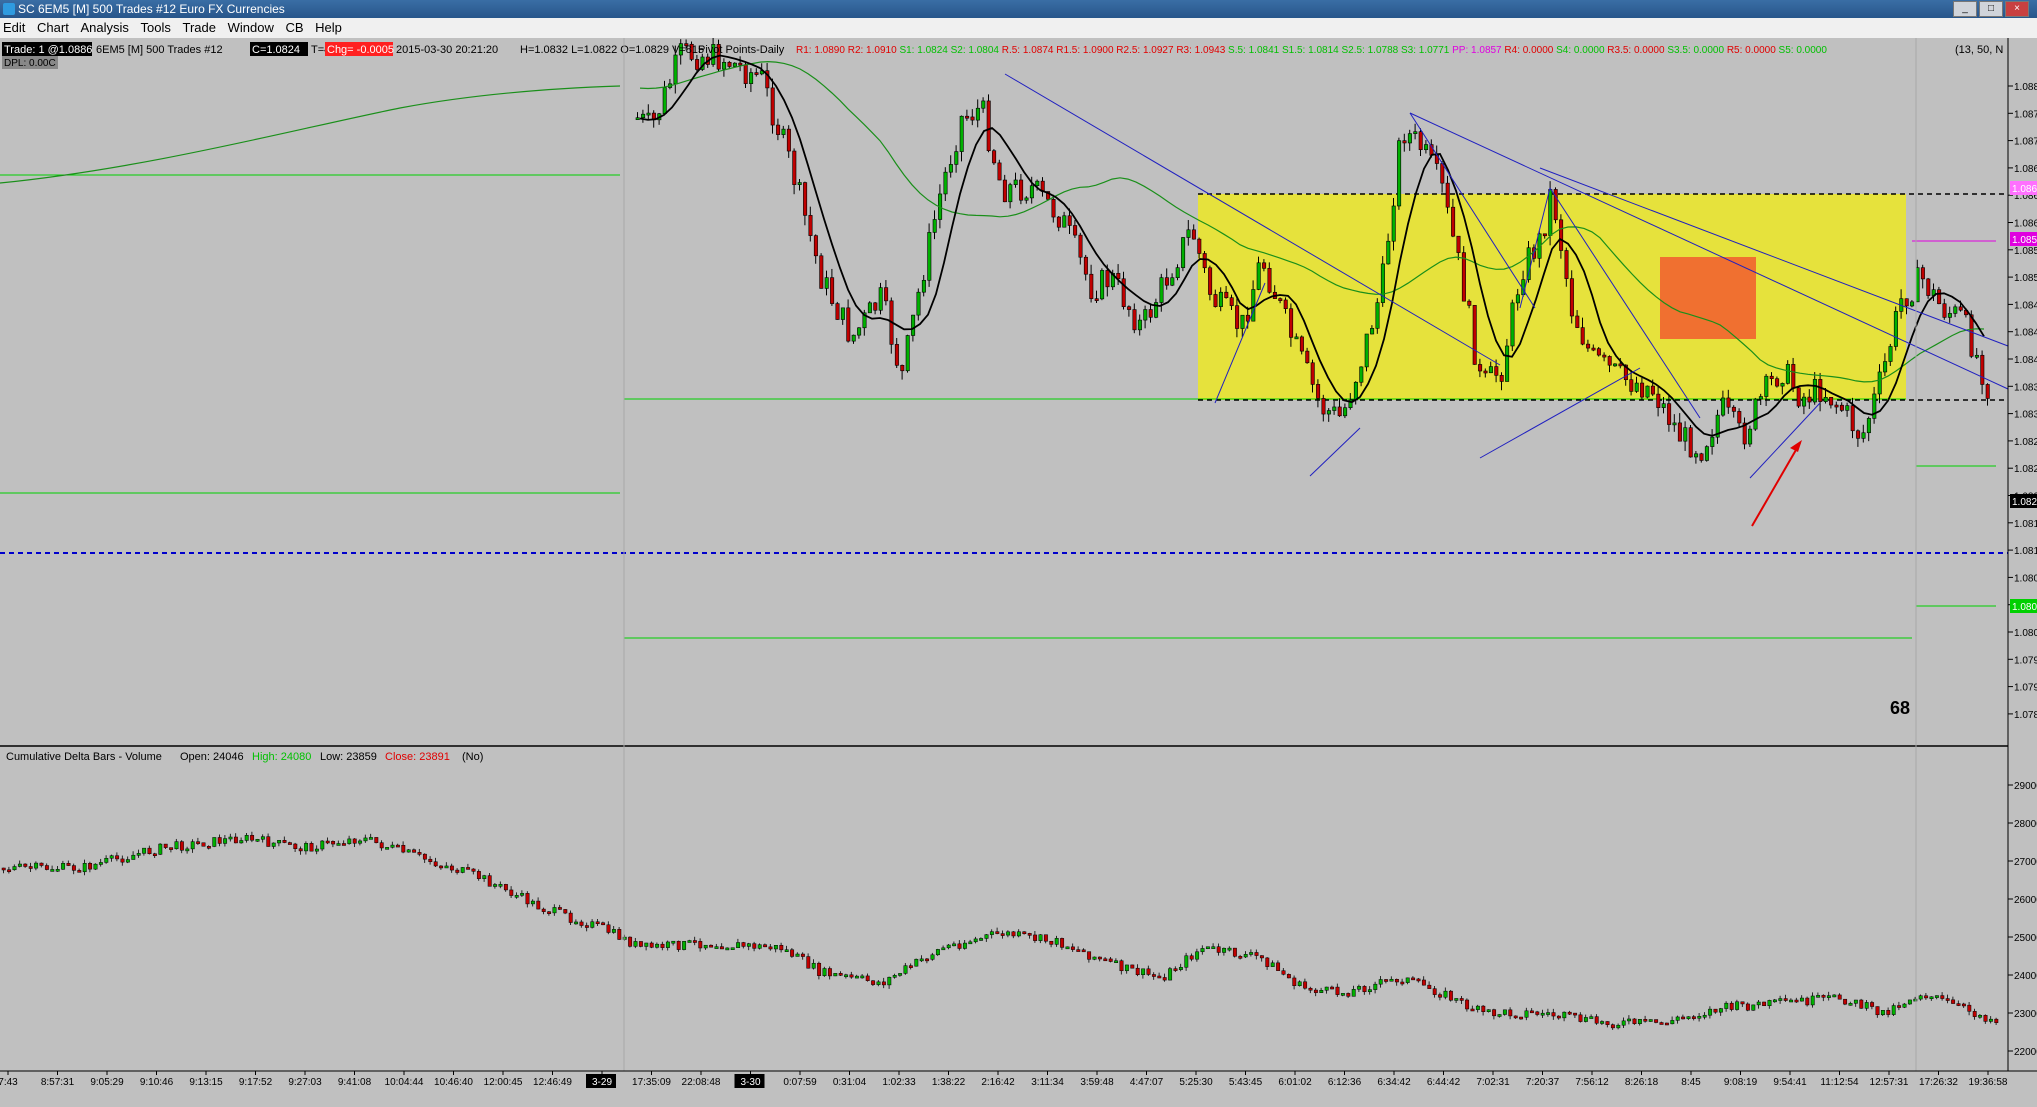  Describe the element at coordinates (199, 27) in the screenshot. I see `menu-trade: Trade` at that location.